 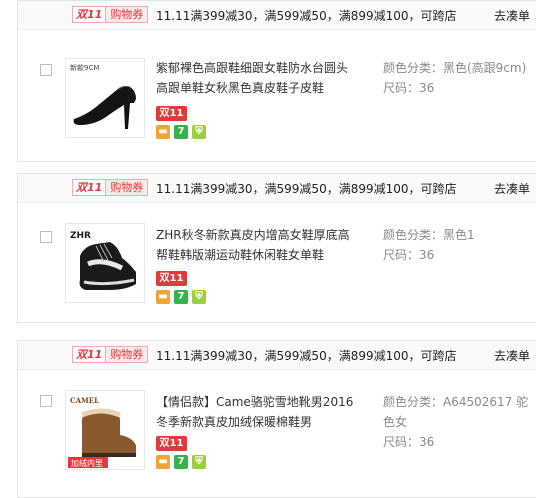 What do you see at coordinates (102, 432) in the screenshot?
I see `snow-boot-image: CAMEL 加绒内里` at bounding box center [102, 432].